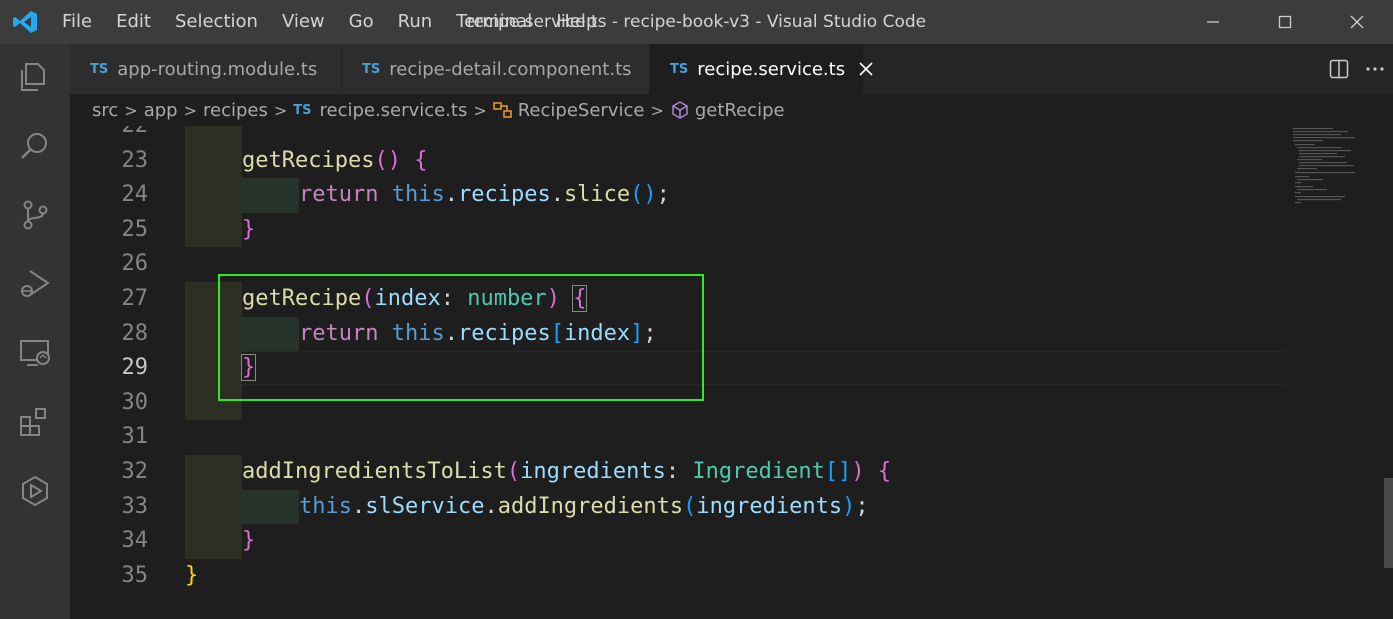 The image size is (1393, 619). Describe the element at coordinates (677, 135) in the screenshot. I see `code-line: 22` at that location.